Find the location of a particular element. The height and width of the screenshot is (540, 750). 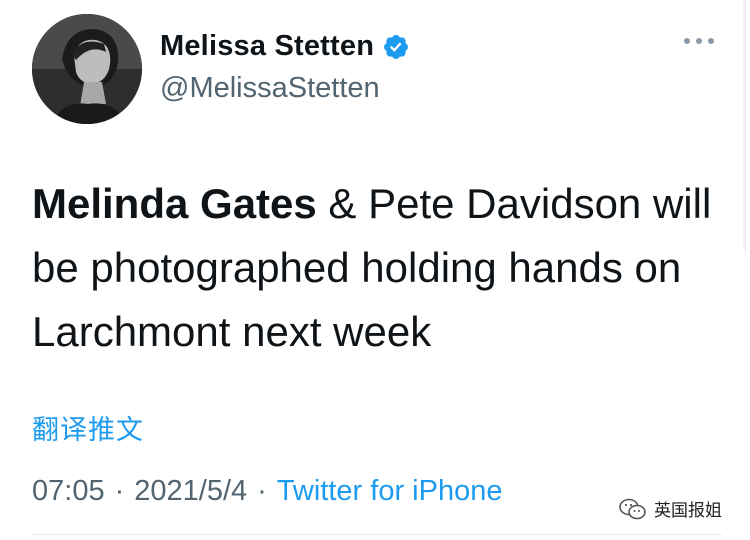

user-handle: @MelissaStetten is located at coordinates (270, 88).